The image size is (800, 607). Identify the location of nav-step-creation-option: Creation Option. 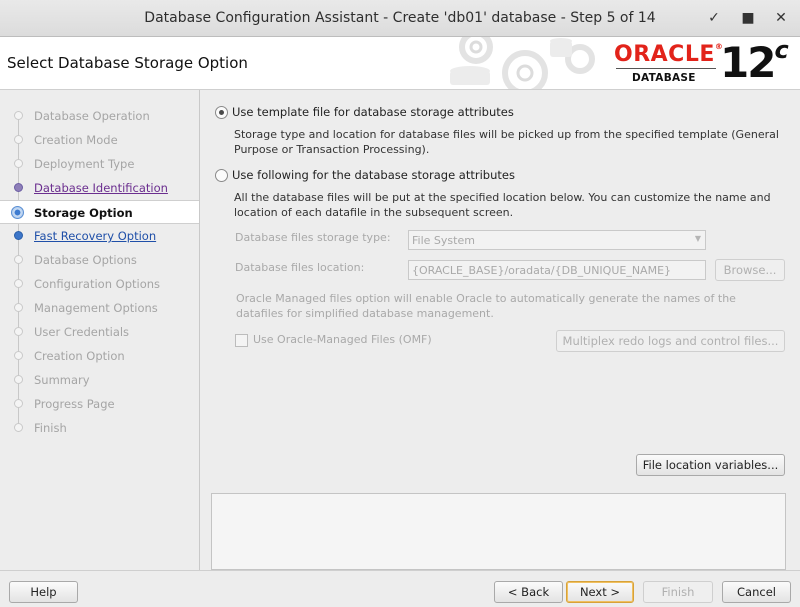
(99, 356).